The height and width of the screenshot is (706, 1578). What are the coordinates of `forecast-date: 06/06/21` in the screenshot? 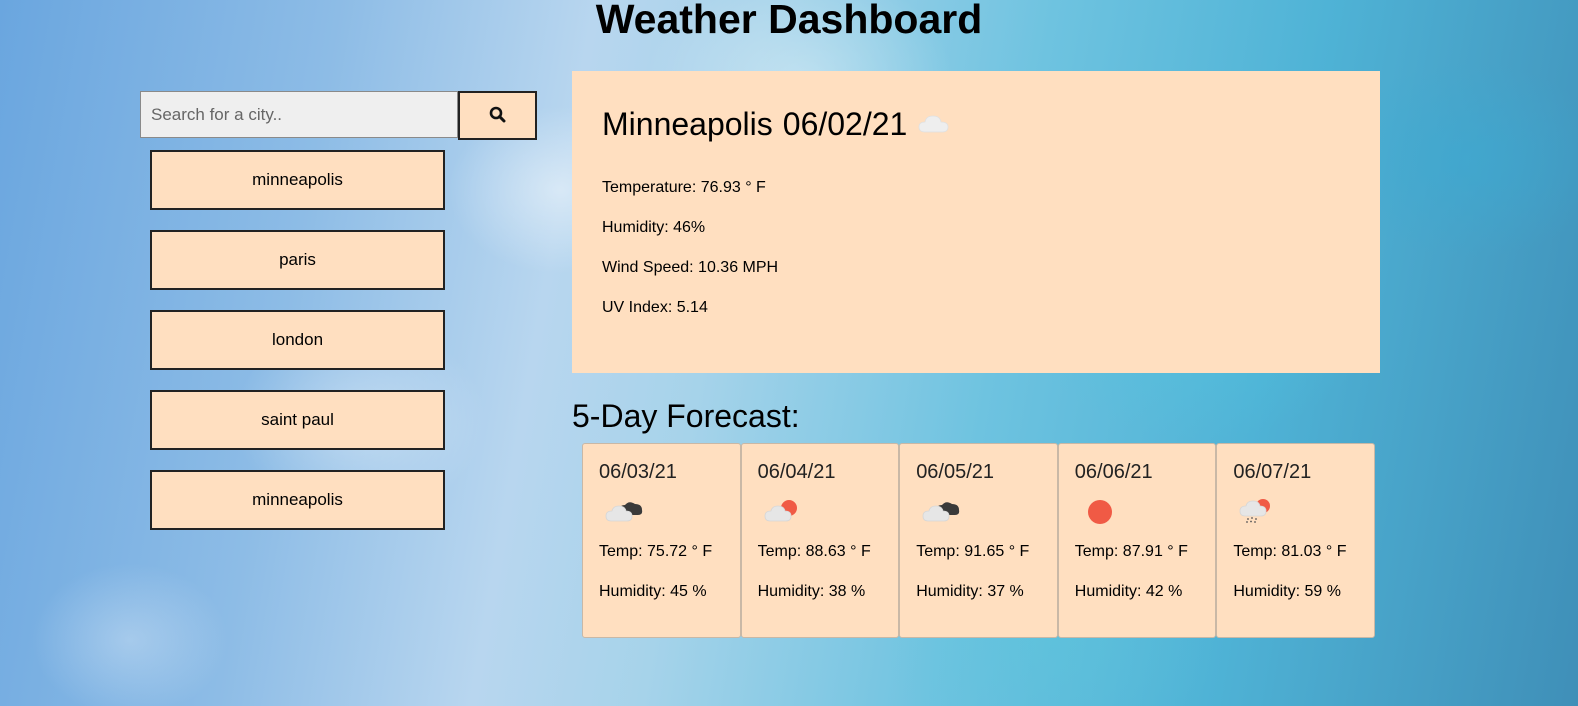 It's located at (1113, 472).